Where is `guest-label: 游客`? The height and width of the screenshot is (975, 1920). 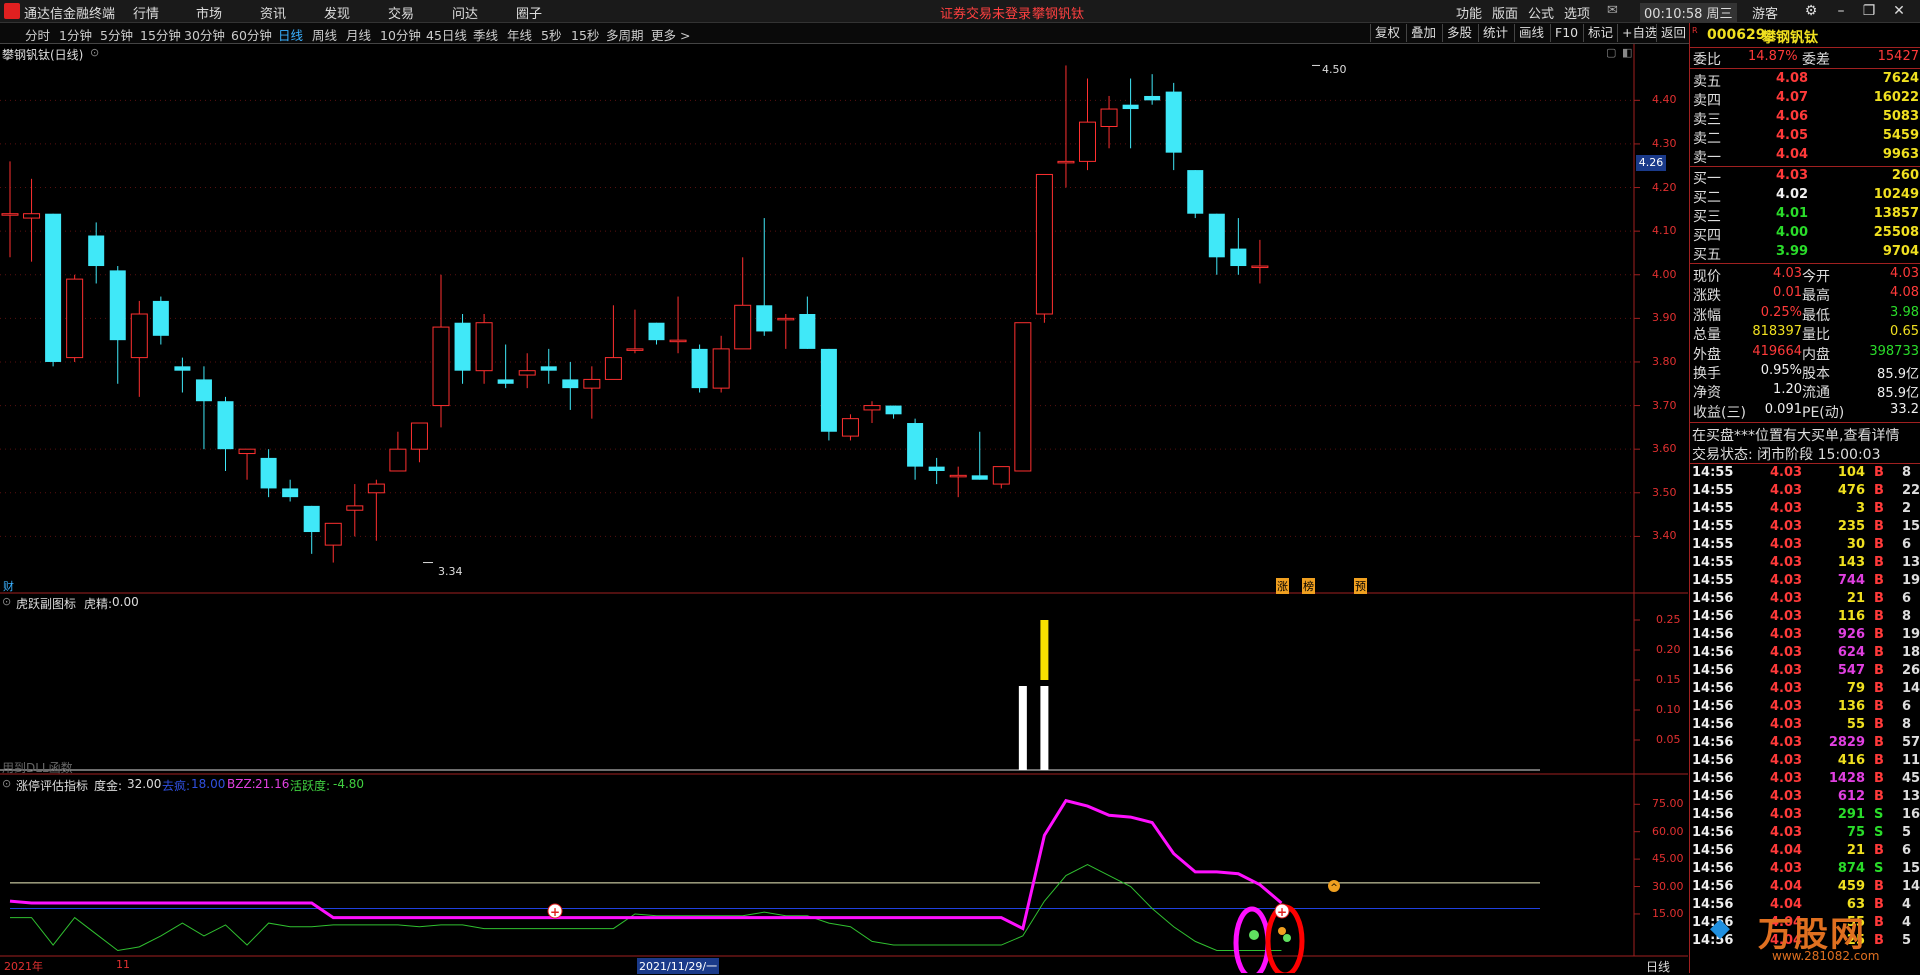
guest-label: 游客 is located at coordinates (1765, 12).